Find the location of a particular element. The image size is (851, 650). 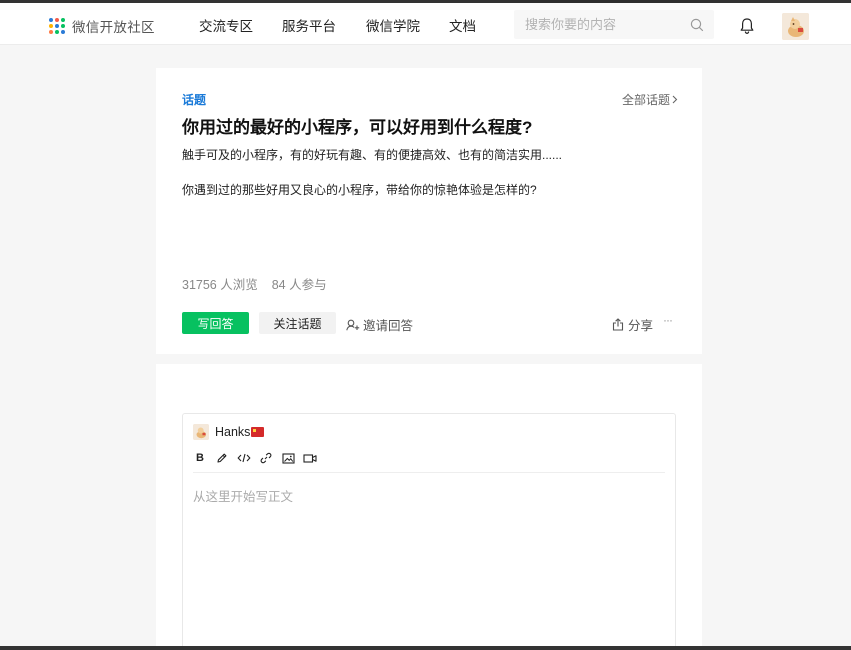

logo-dots-icon is located at coordinates (57, 26).